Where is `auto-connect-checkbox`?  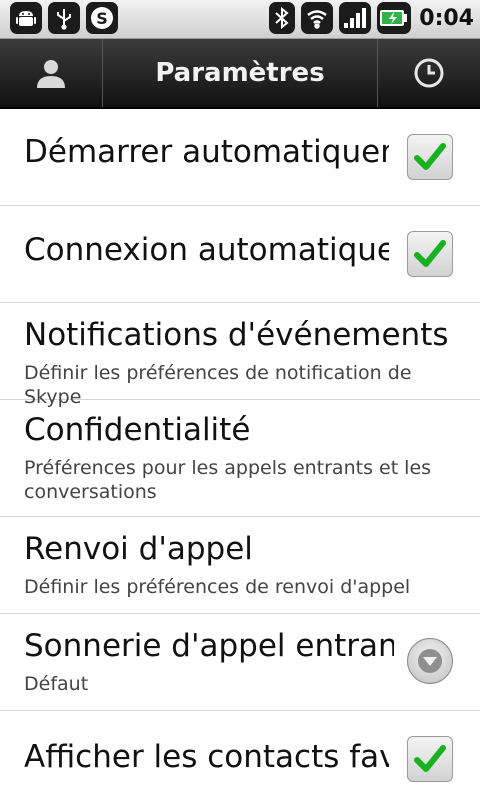 auto-connect-checkbox is located at coordinates (430, 254).